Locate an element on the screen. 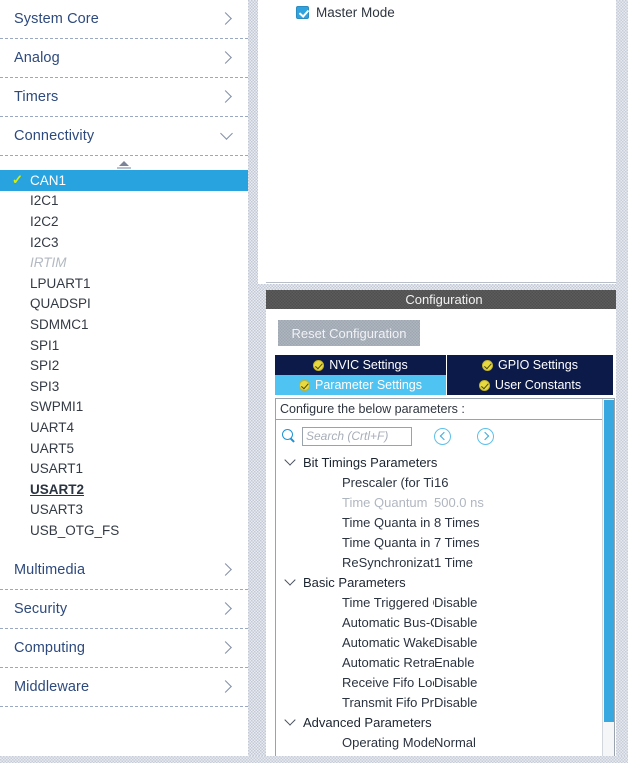 The width and height of the screenshot is (628, 763). parameter-name: Receive Fifo Locked Mode is located at coordinates (388, 682).